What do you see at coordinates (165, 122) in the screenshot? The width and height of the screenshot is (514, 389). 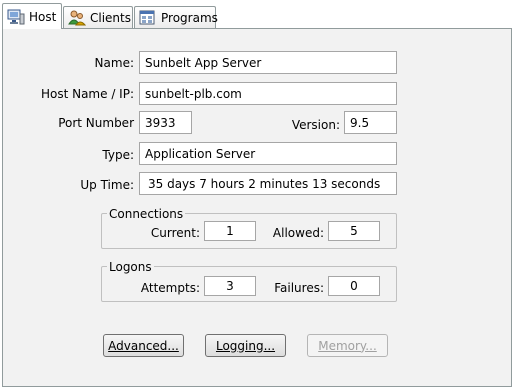 I see `port-field: 3933` at bounding box center [165, 122].